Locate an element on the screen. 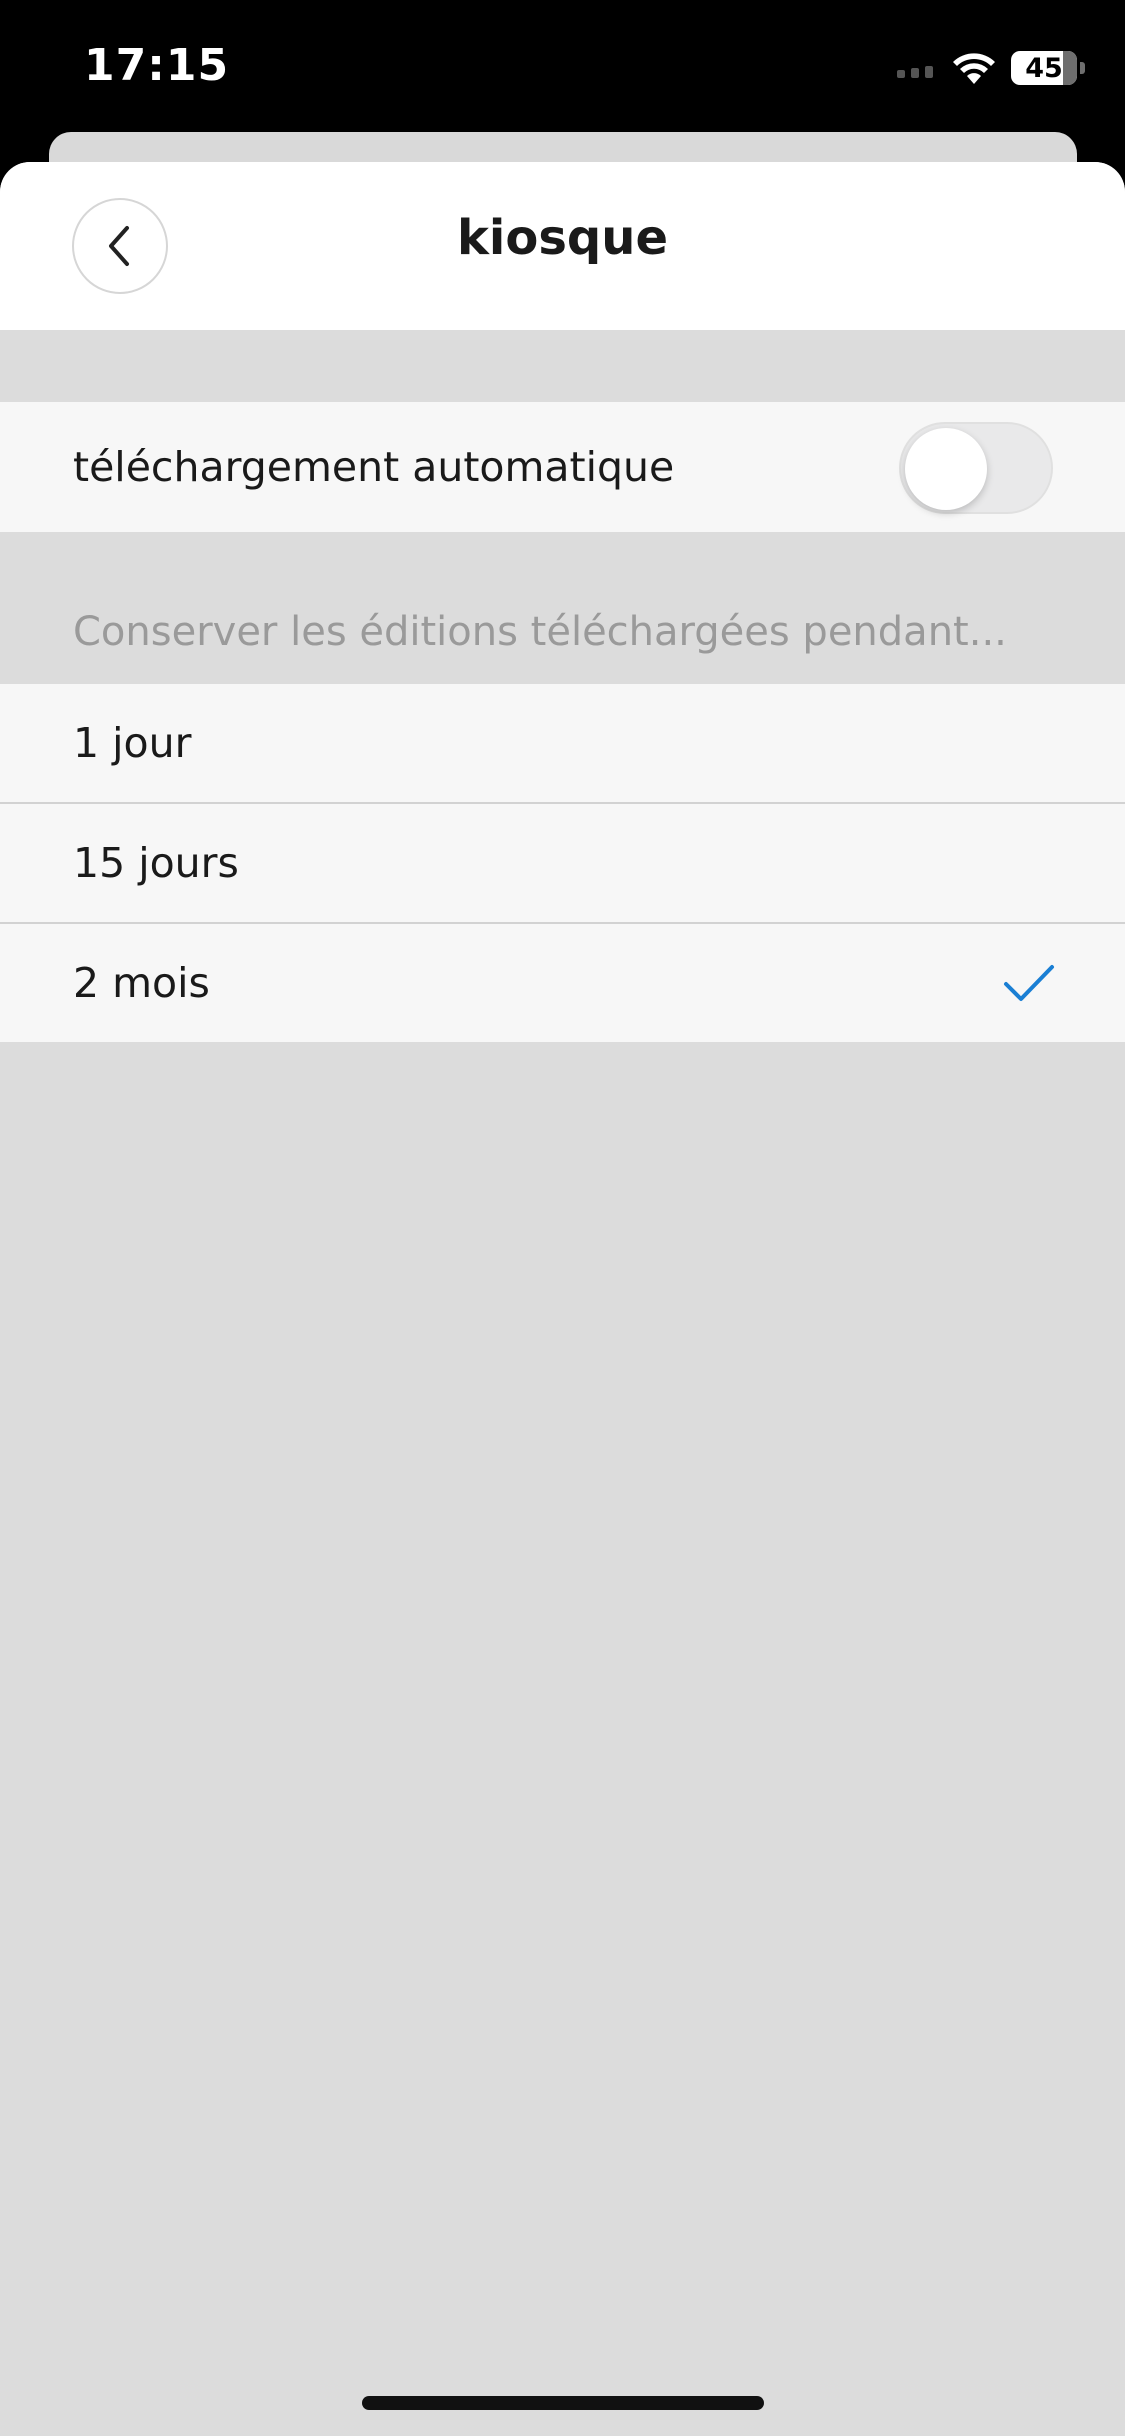 The height and width of the screenshot is (2436, 1125). battery-icon: 45 is located at coordinates (1044, 68).